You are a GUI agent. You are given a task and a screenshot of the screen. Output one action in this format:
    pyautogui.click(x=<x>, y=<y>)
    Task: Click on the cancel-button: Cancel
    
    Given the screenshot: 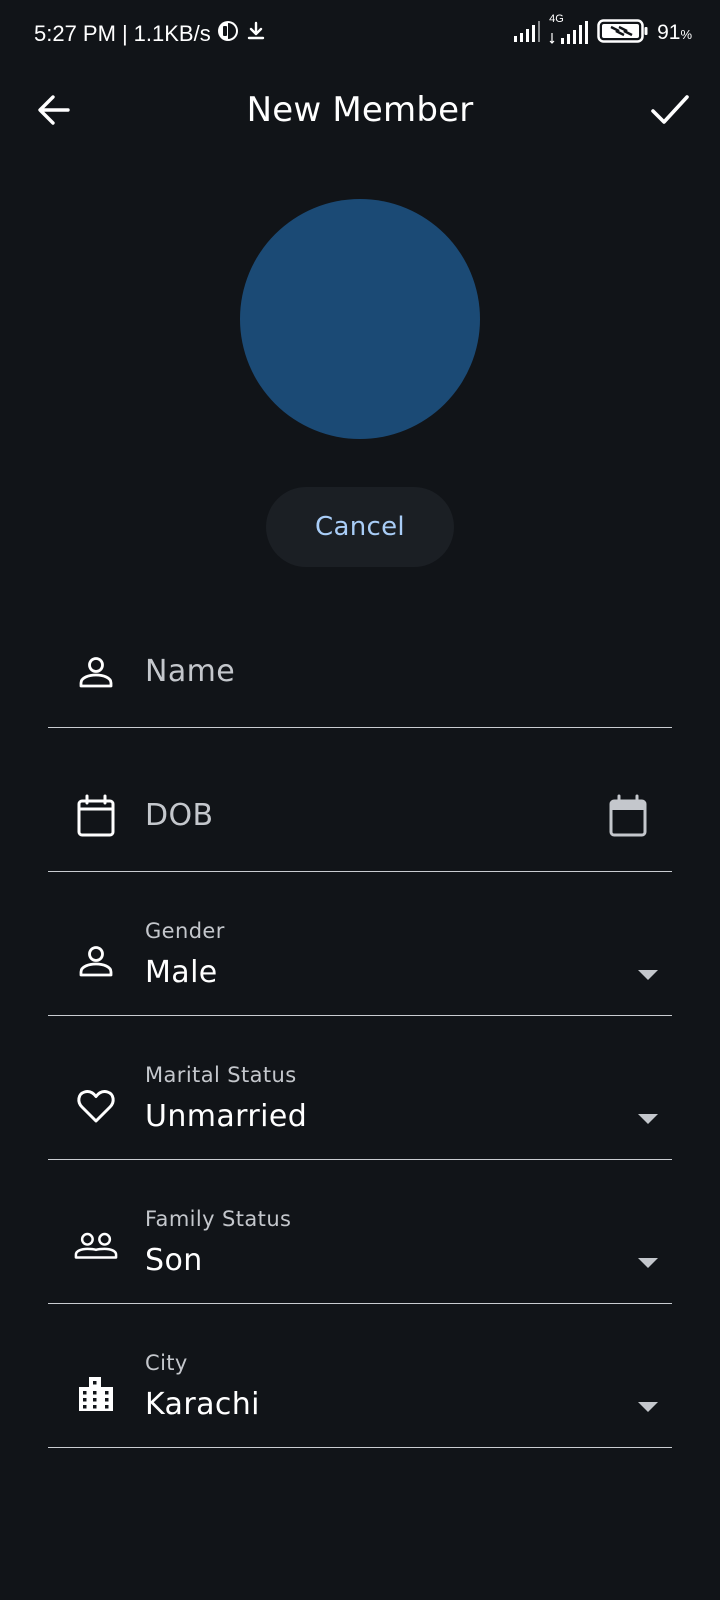 What is the action you would take?
    pyautogui.click(x=360, y=527)
    